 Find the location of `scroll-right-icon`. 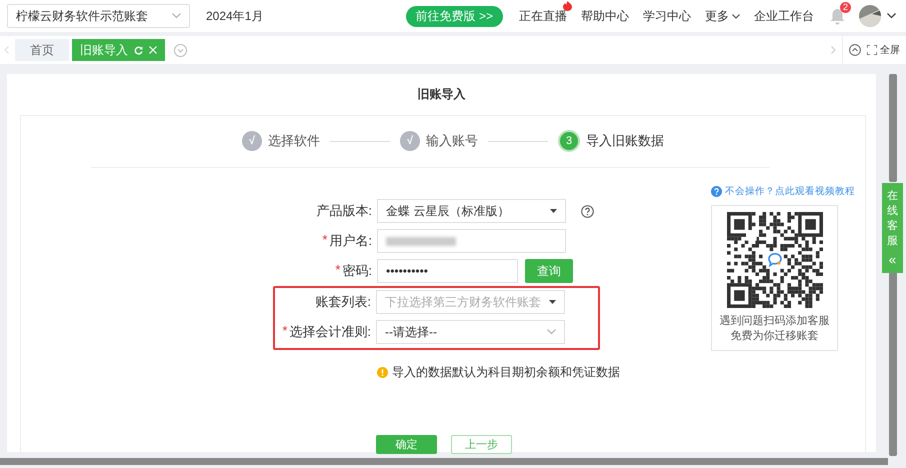

scroll-right-icon is located at coordinates (833, 50).